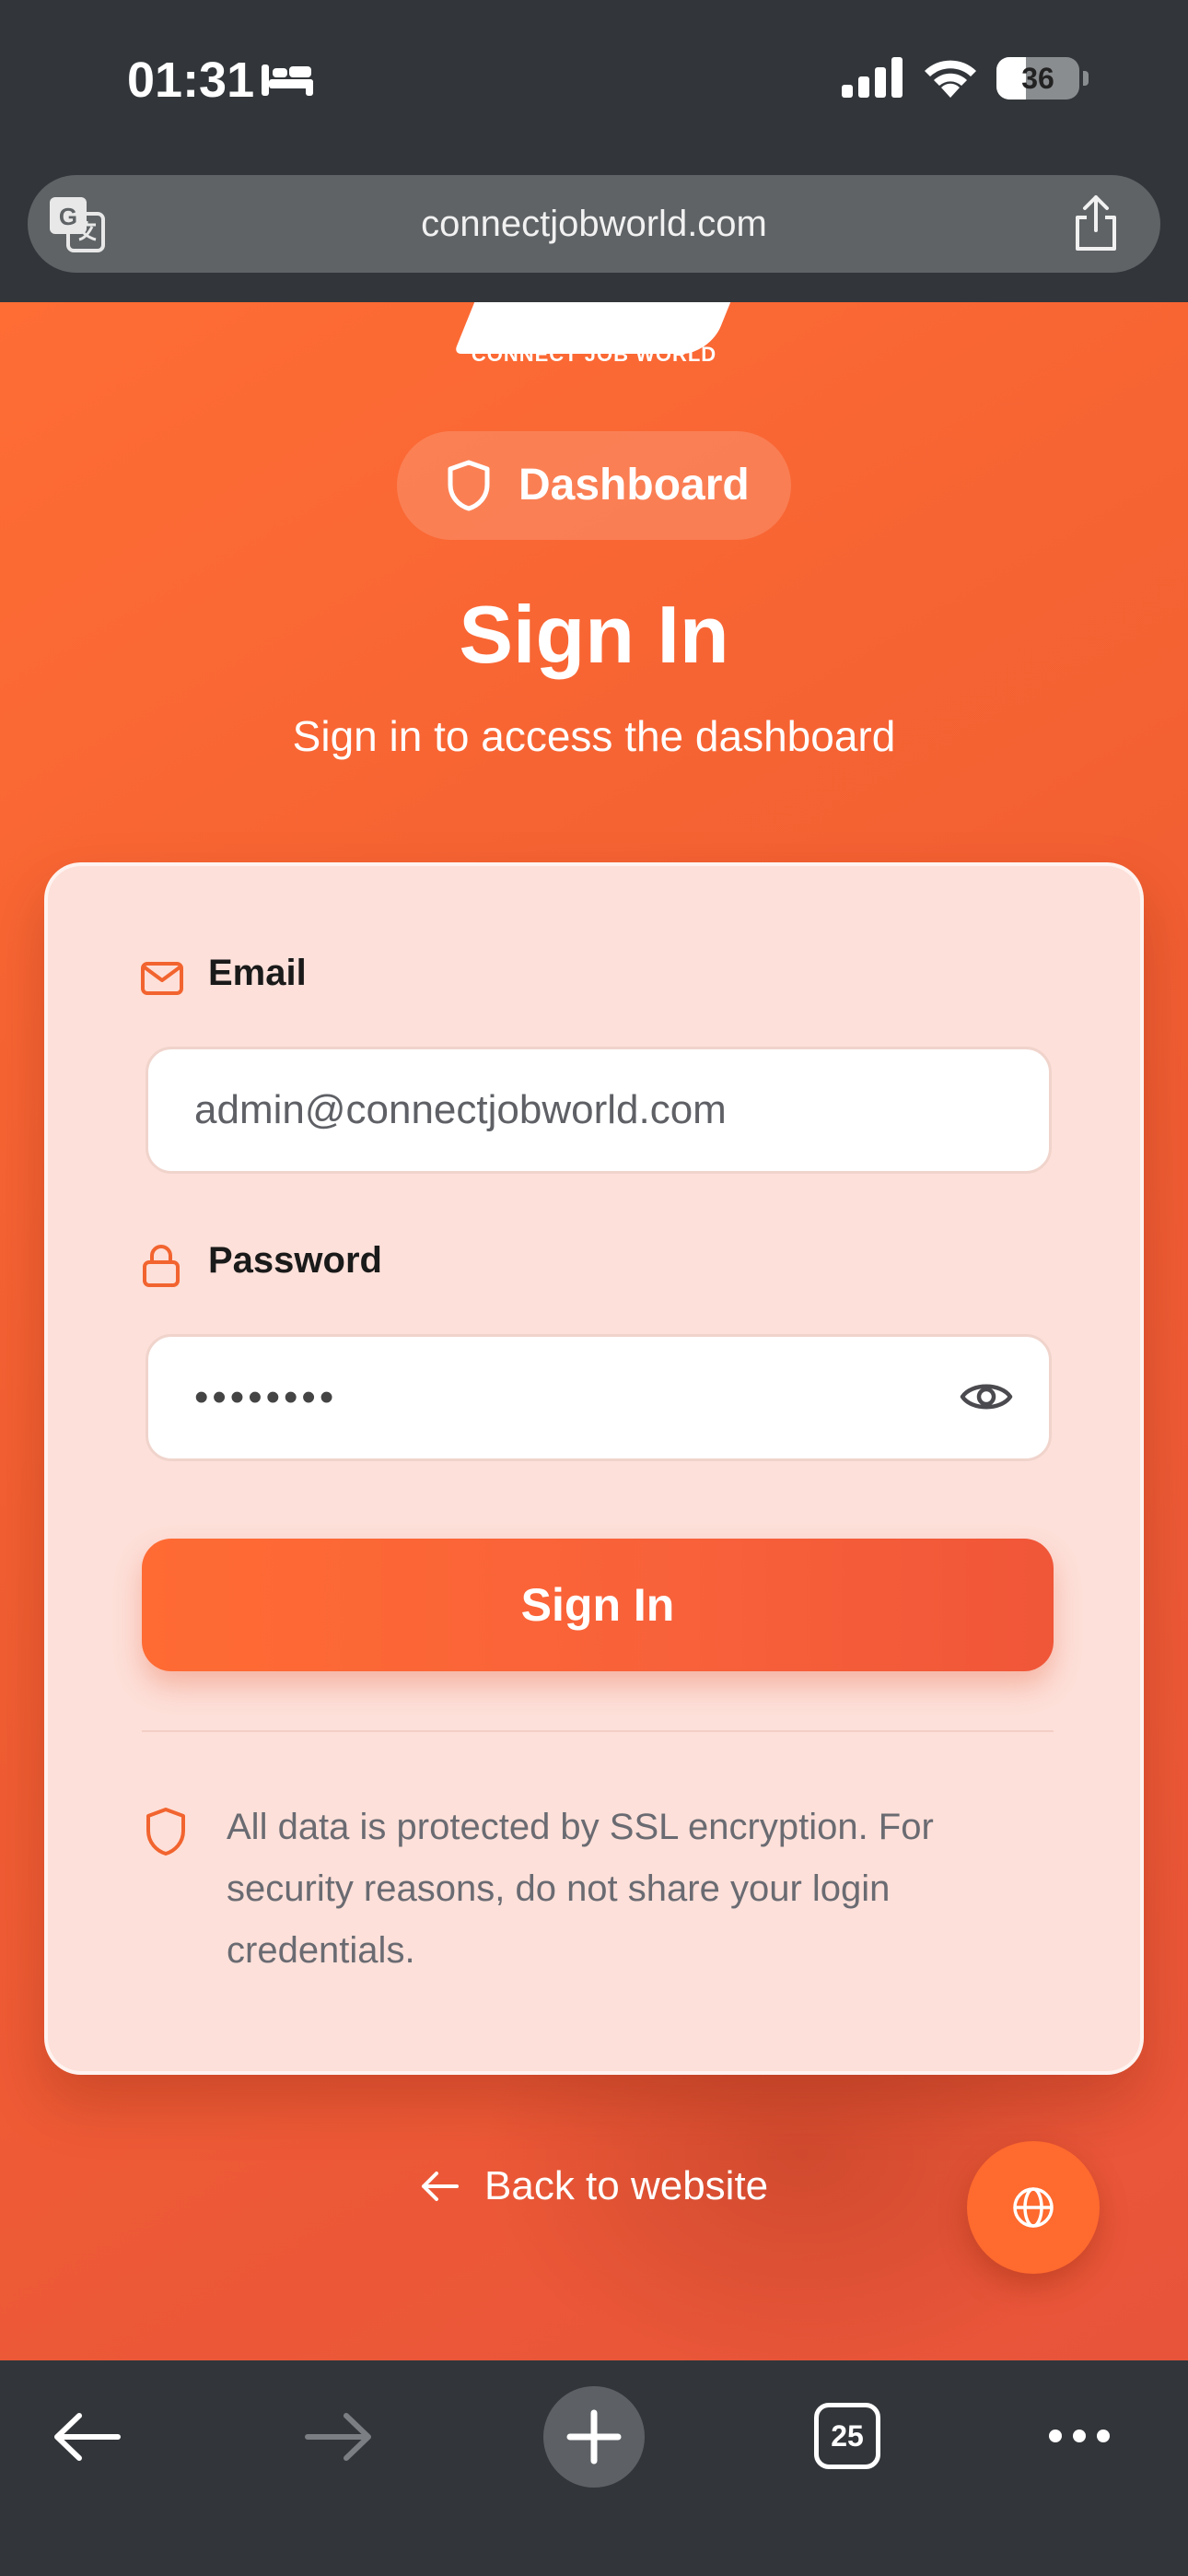 This screenshot has height=2576, width=1188. I want to click on page-subtitle: Sign in to access the dashboard, so click(594, 736).